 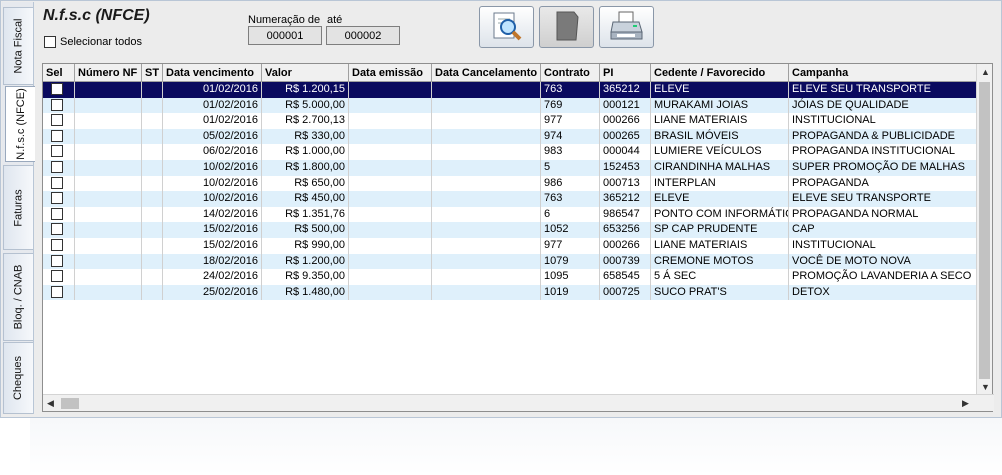 What do you see at coordinates (50, 403) in the screenshot?
I see `scroll-left-icon: ◀` at bounding box center [50, 403].